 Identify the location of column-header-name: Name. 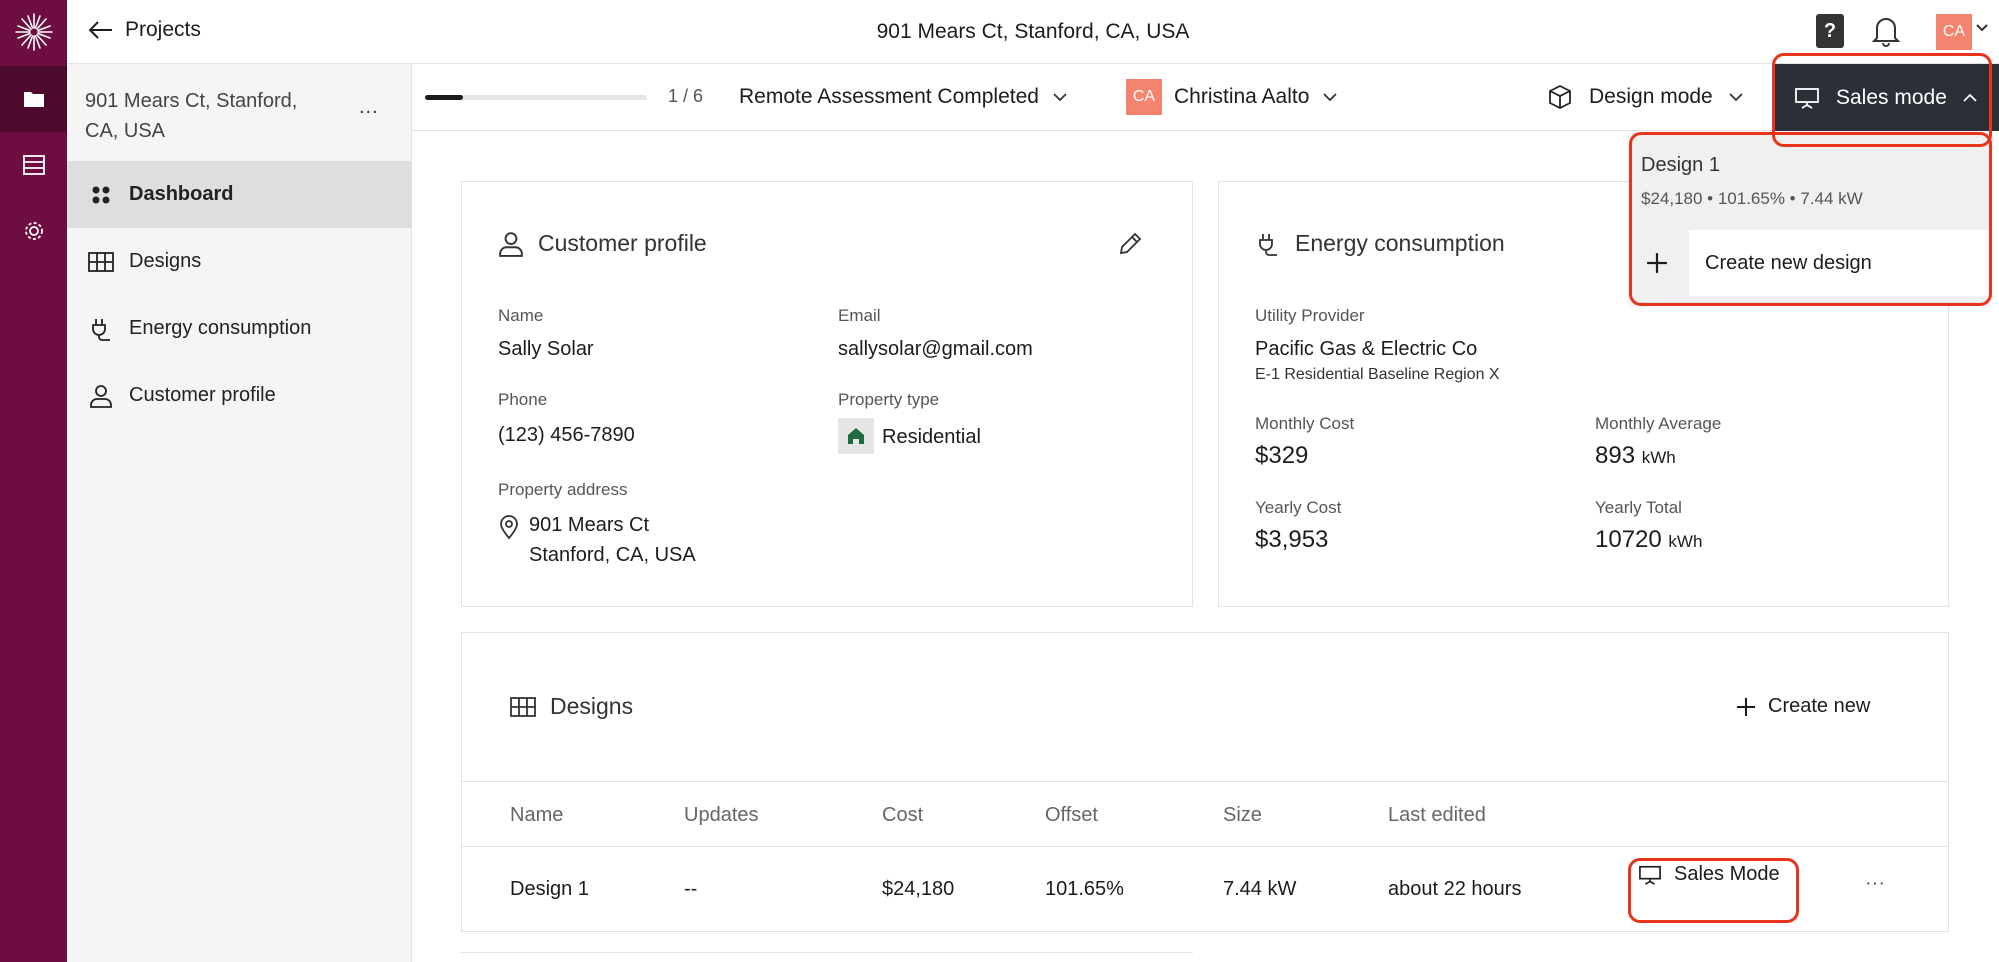
(537, 815).